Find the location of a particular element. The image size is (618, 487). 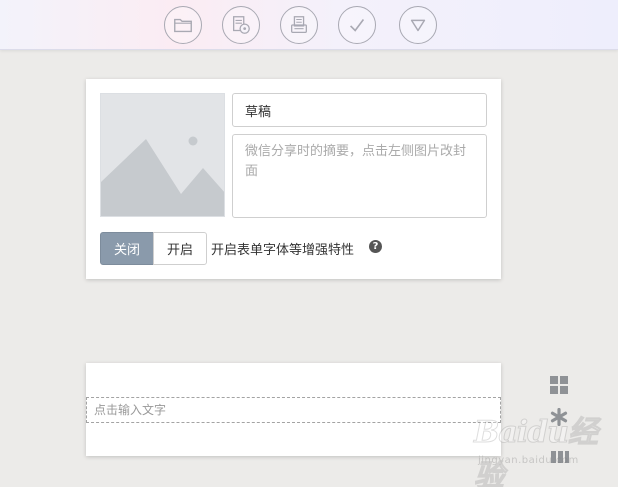

enhance-feature-label: 开启表单字体等增强特性 is located at coordinates (283, 250).